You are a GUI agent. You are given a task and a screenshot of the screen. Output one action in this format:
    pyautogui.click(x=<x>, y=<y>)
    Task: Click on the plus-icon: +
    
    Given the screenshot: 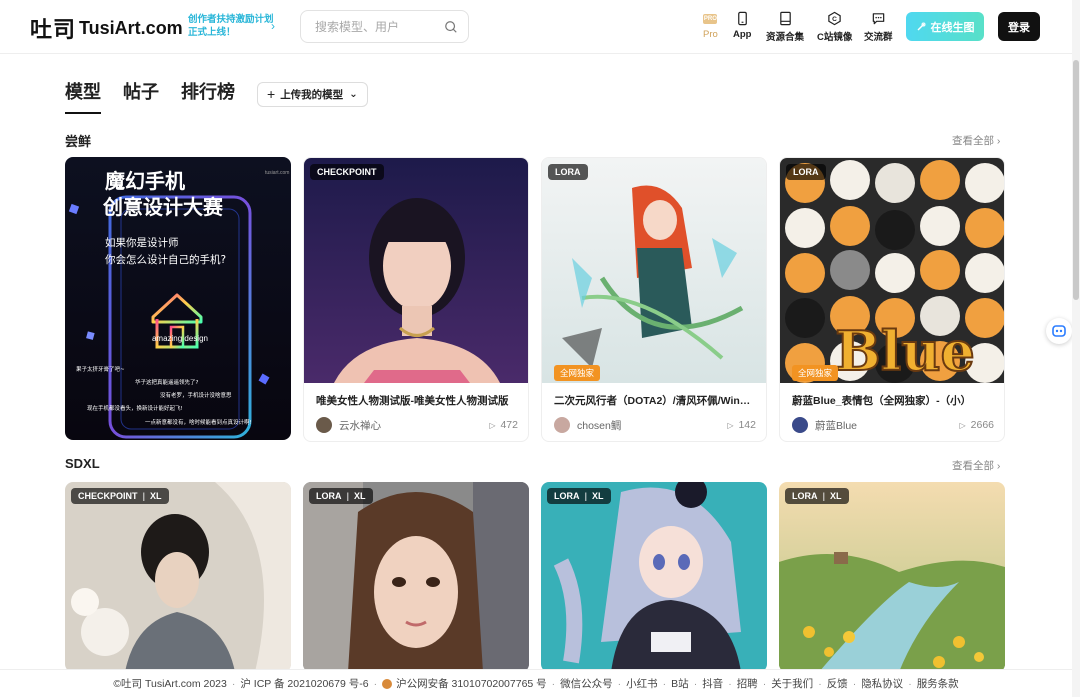 What is the action you would take?
    pyautogui.click(x=271, y=94)
    